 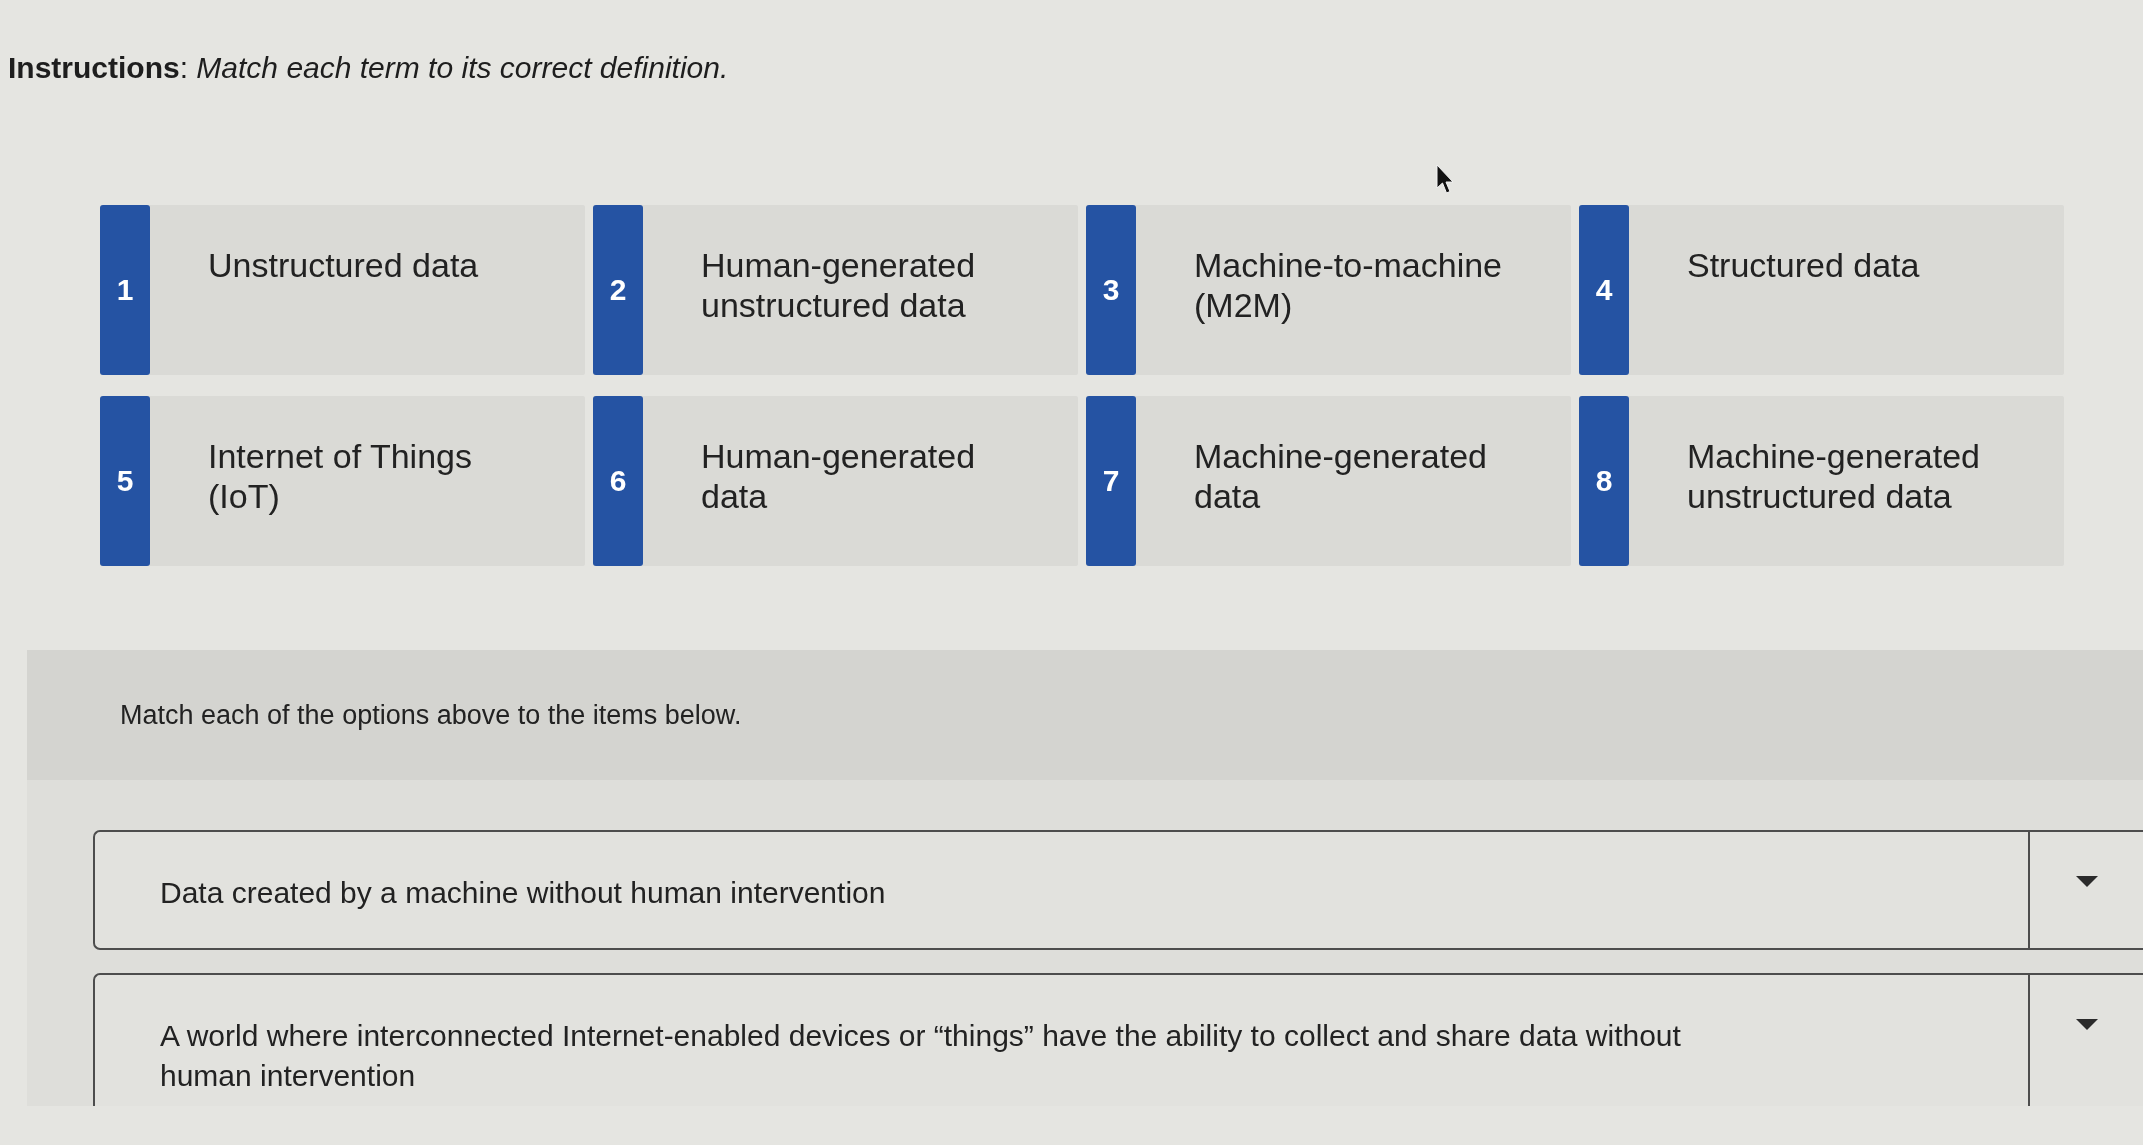 What do you see at coordinates (340, 476) in the screenshot?
I see `term-text: Internet of Things (IoT)` at bounding box center [340, 476].